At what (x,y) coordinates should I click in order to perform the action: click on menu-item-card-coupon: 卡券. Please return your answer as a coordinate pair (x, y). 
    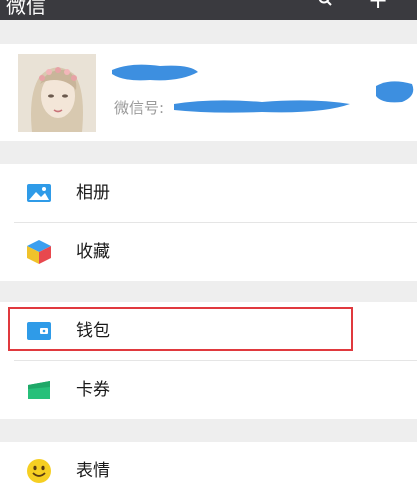
    Looking at the image, I should click on (208, 390).